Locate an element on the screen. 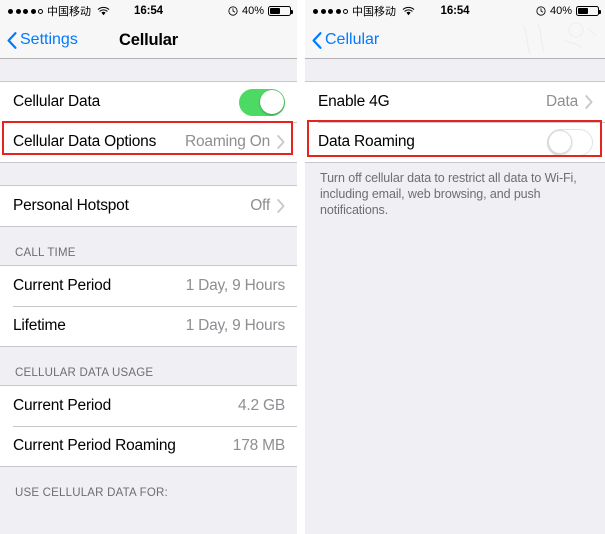 This screenshot has width=605, height=534. row-label: Lifetime is located at coordinates (39, 325).